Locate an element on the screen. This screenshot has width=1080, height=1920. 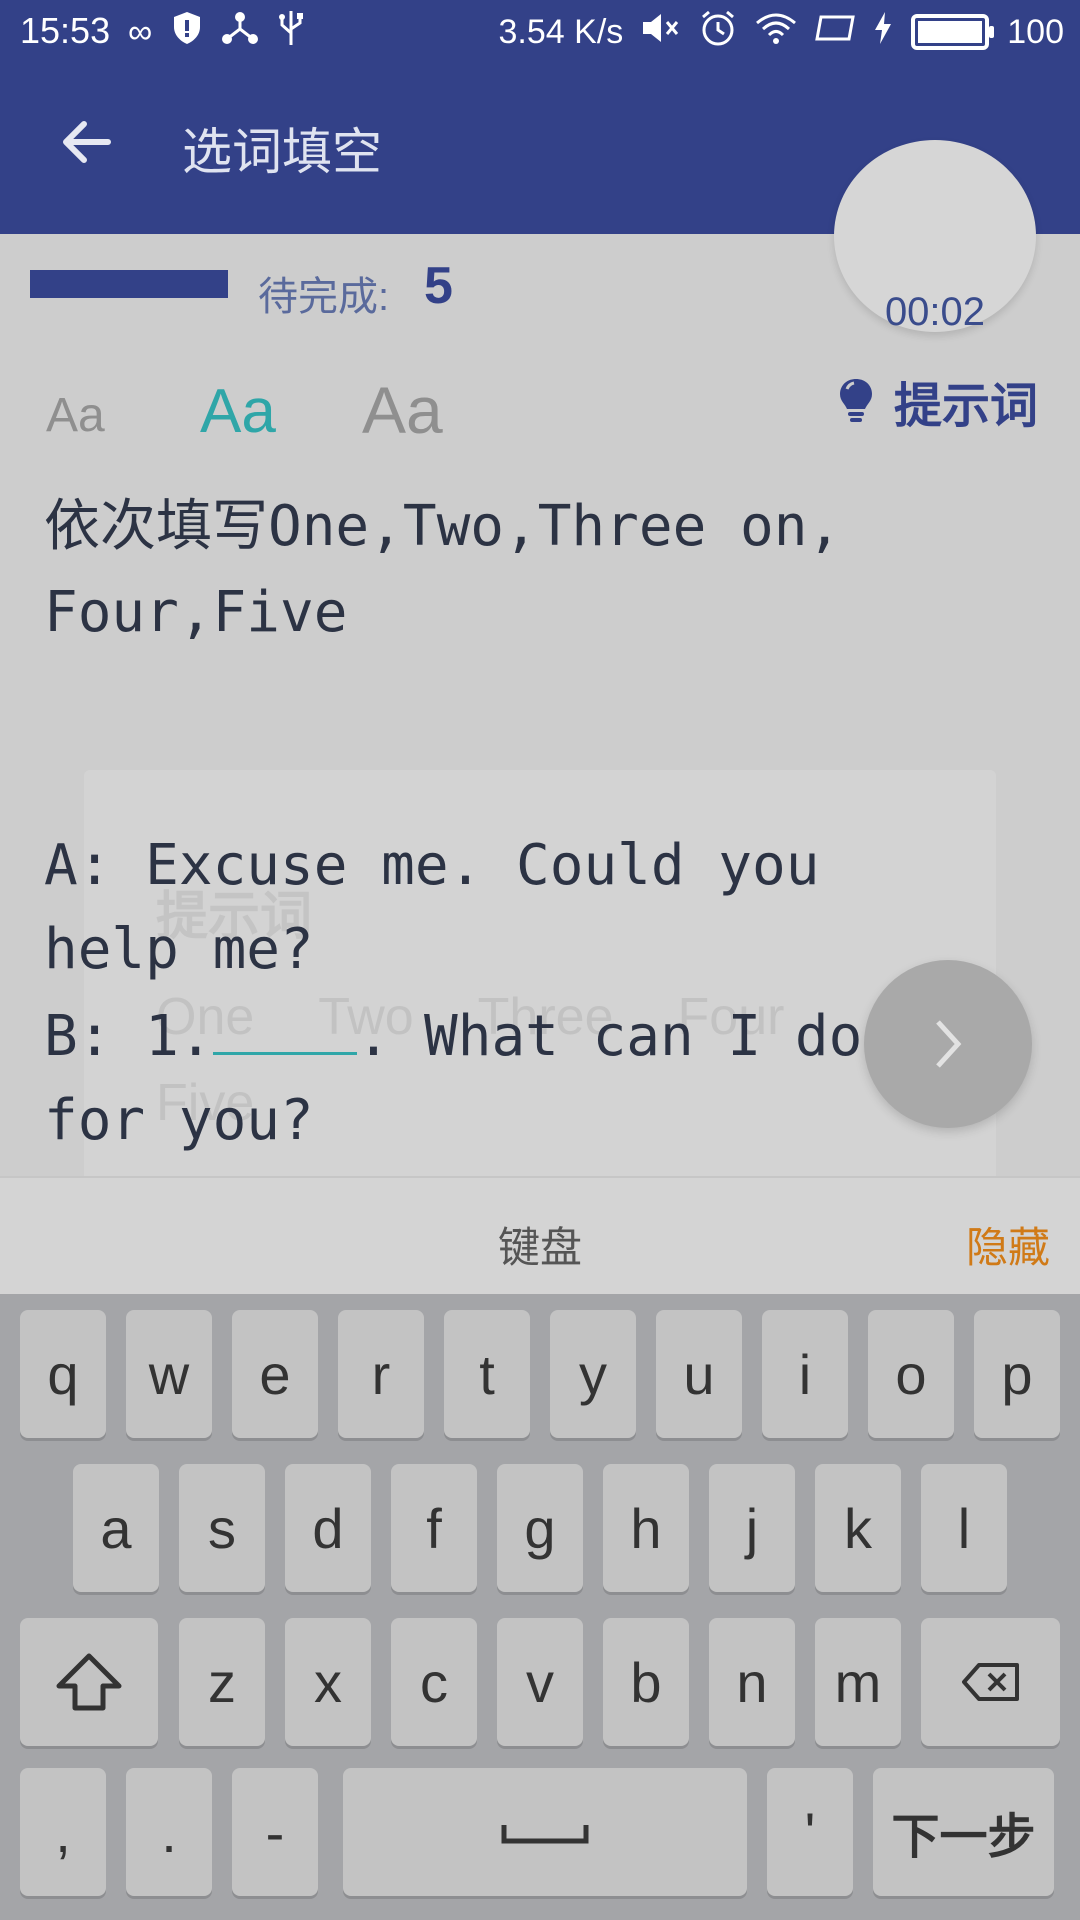
backspace-key is located at coordinates (990, 1682).